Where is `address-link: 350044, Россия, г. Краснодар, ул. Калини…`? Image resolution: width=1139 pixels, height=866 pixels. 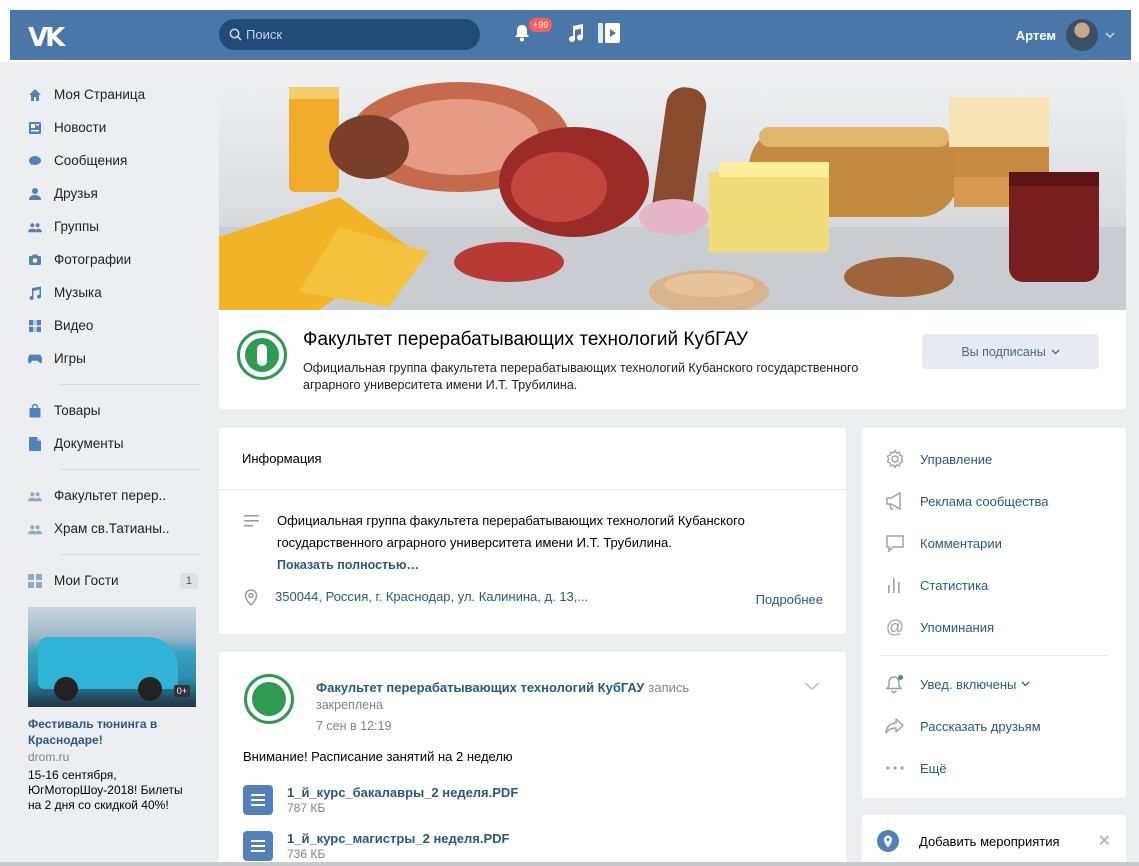 address-link: 350044, Россия, г. Краснодар, ул. Калини… is located at coordinates (431, 597).